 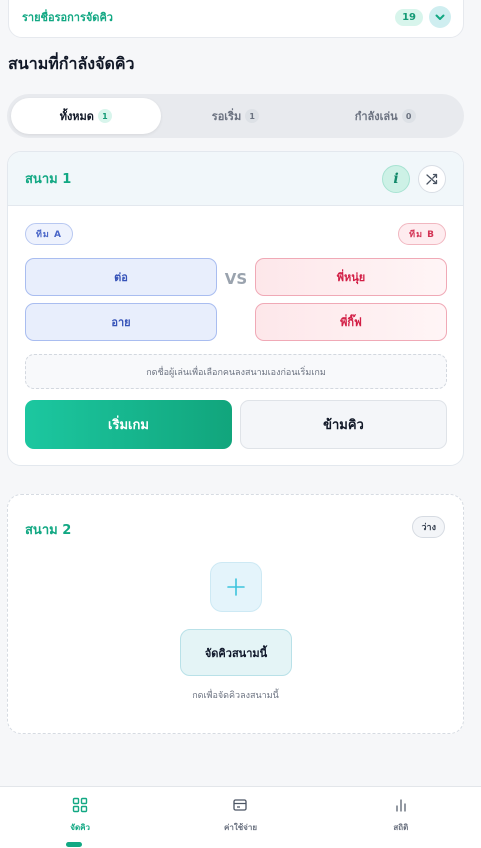 I want to click on team-b-label: ทีม B, so click(x=422, y=234).